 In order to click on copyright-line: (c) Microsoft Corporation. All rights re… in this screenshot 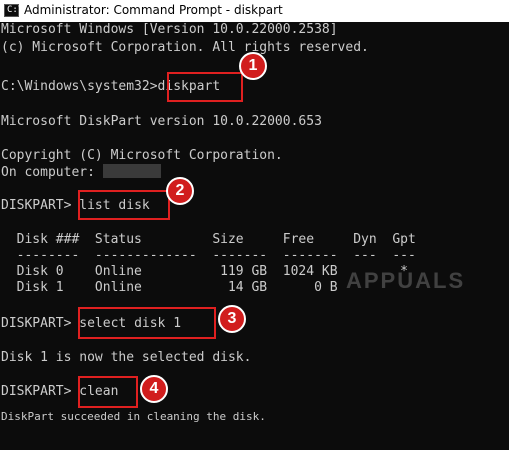, I will do `click(185, 47)`.